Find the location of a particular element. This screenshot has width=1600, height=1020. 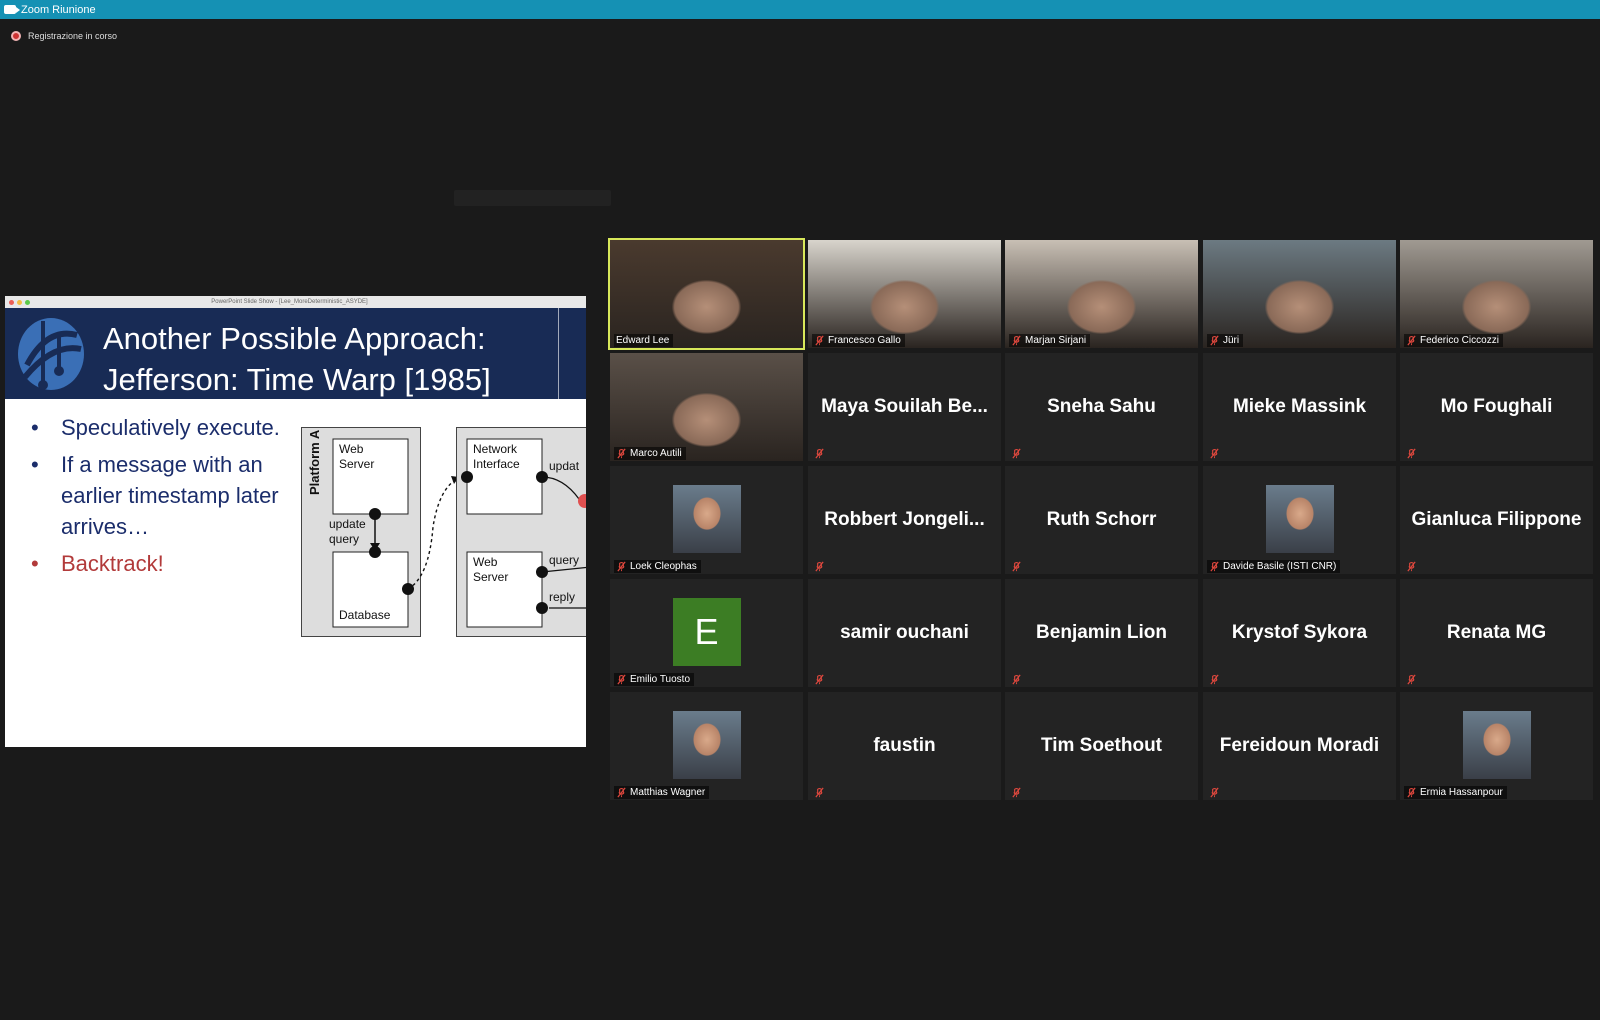

participant-tile: Matthias Wagner is located at coordinates (706, 746).